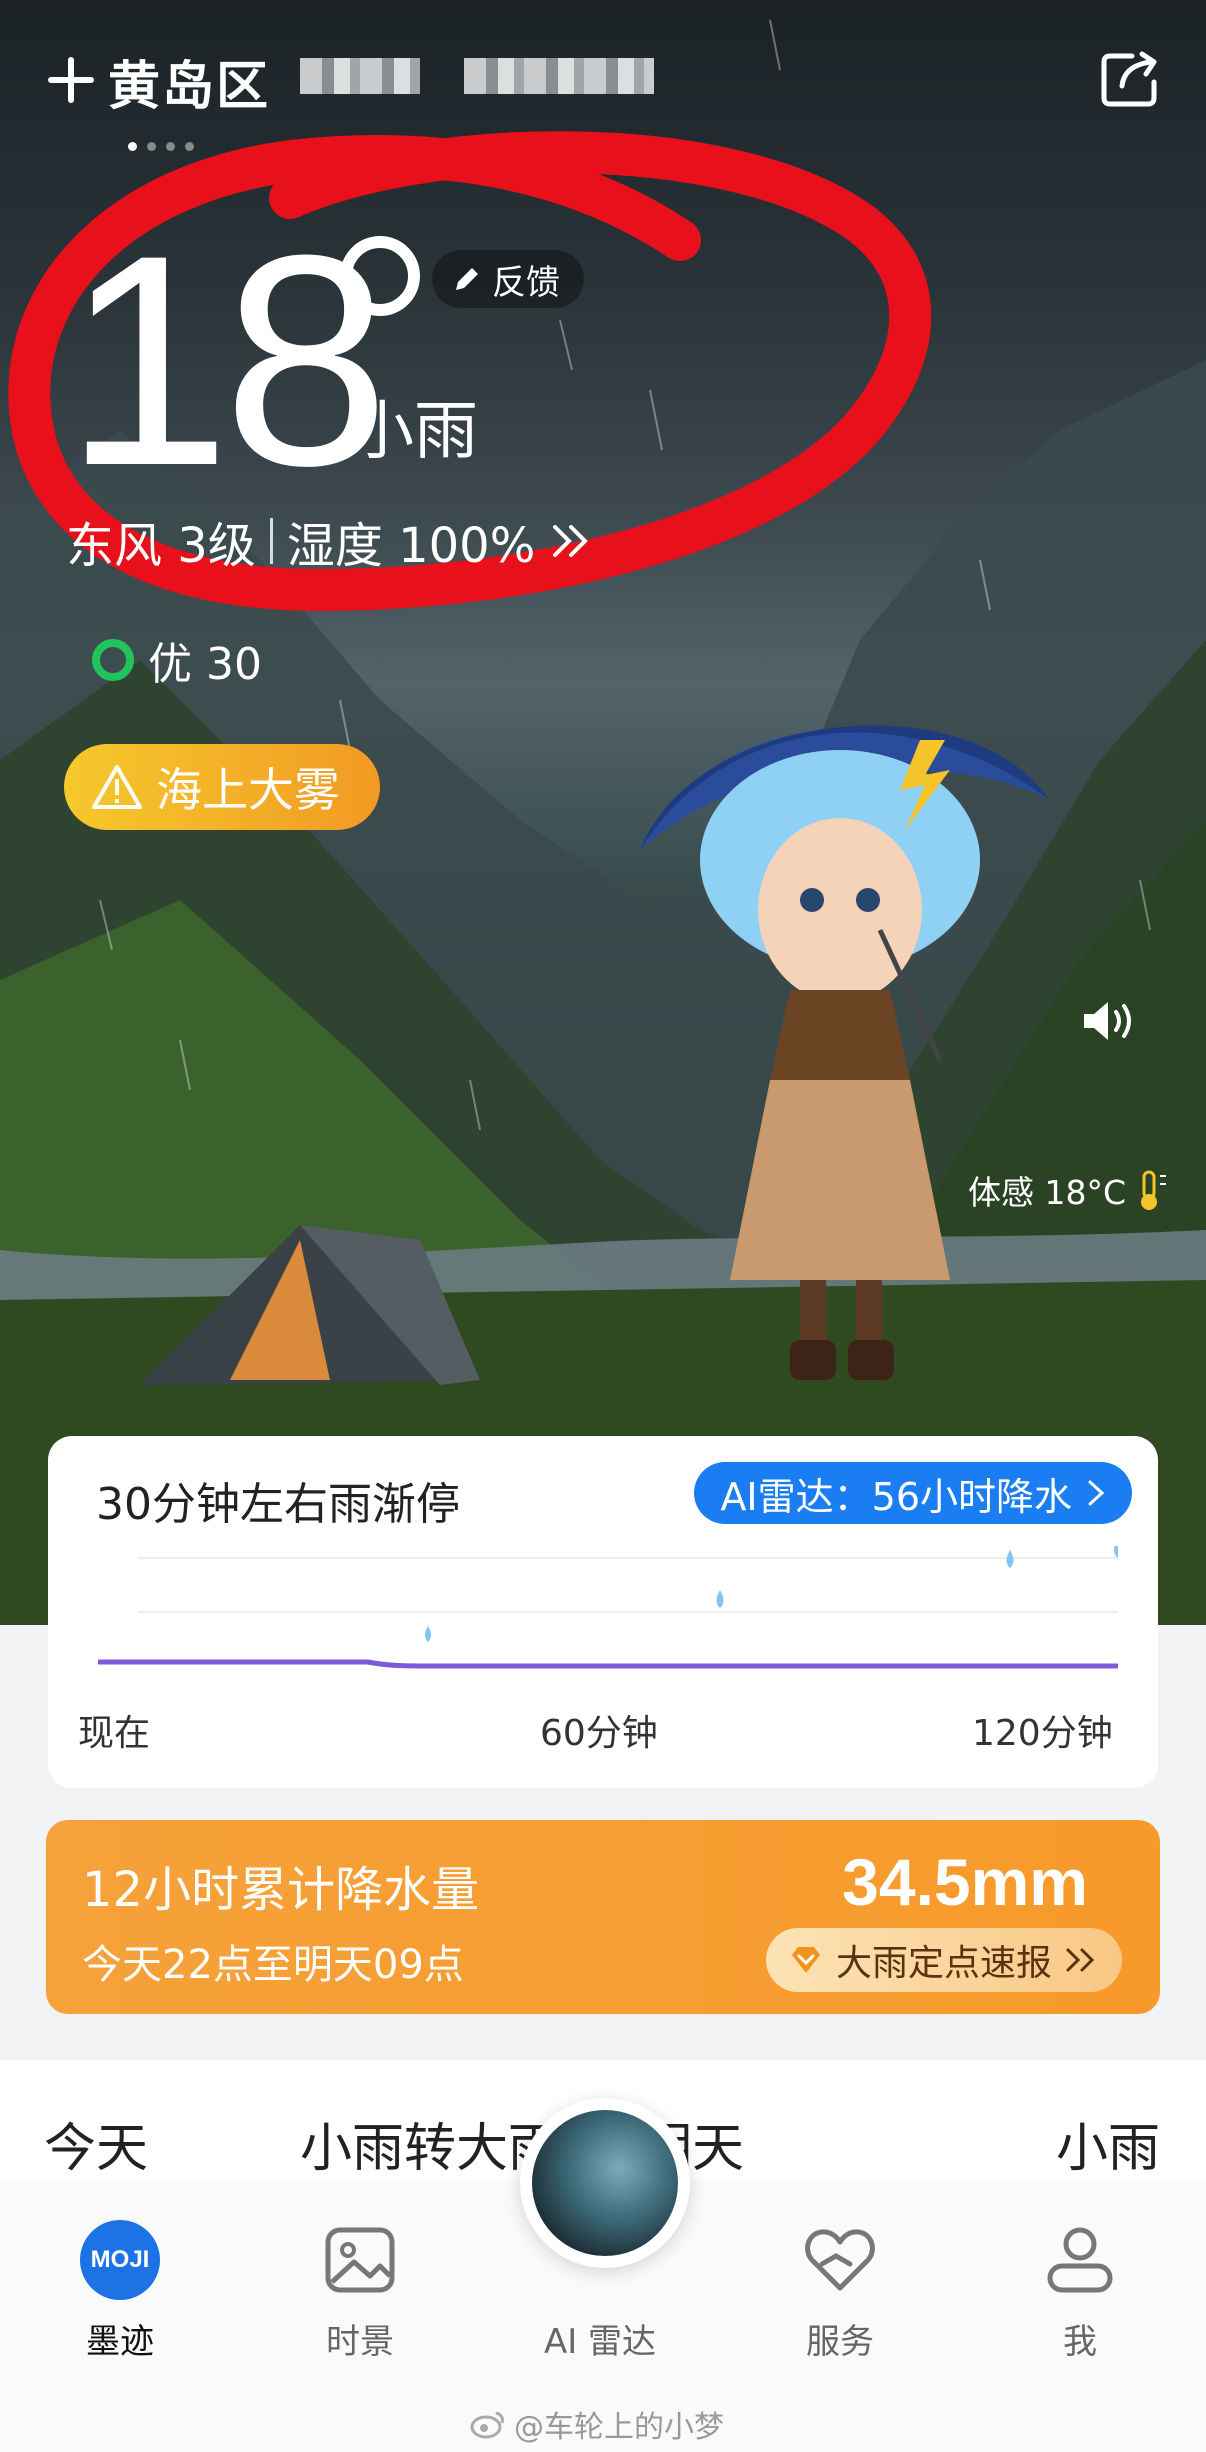  What do you see at coordinates (526, 282) in the screenshot?
I see `feedback-label: 反馈` at bounding box center [526, 282].